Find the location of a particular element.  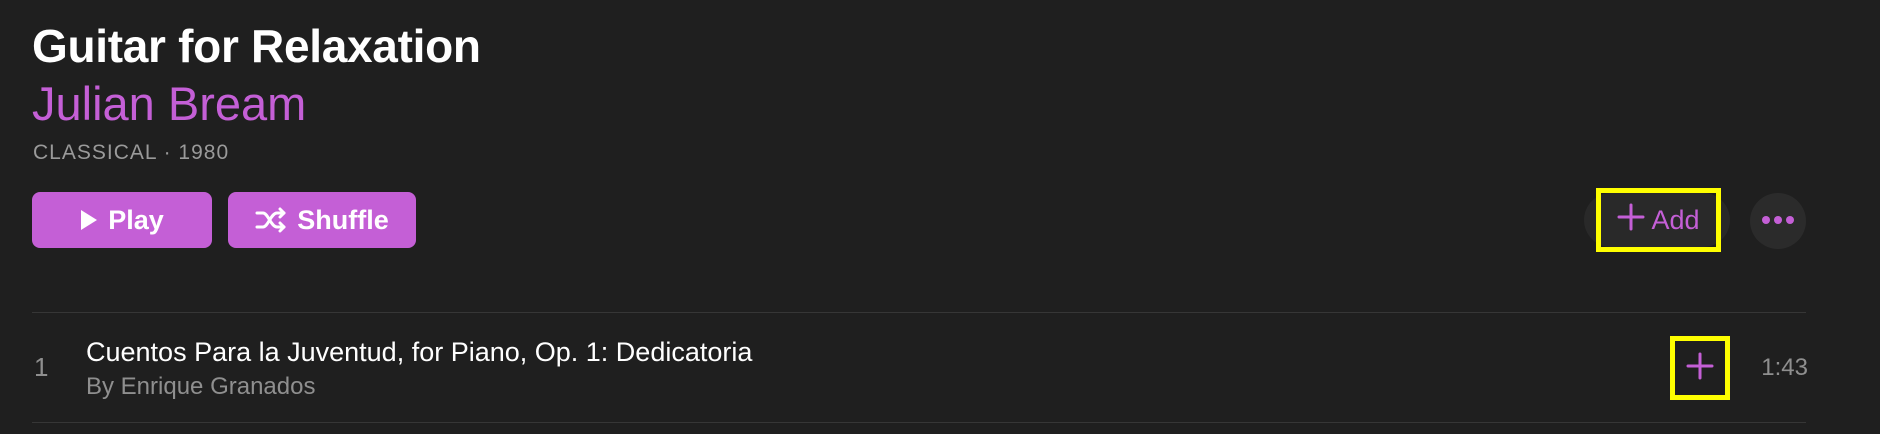

album-title: Guitar for Relaxation is located at coordinates (256, 46).